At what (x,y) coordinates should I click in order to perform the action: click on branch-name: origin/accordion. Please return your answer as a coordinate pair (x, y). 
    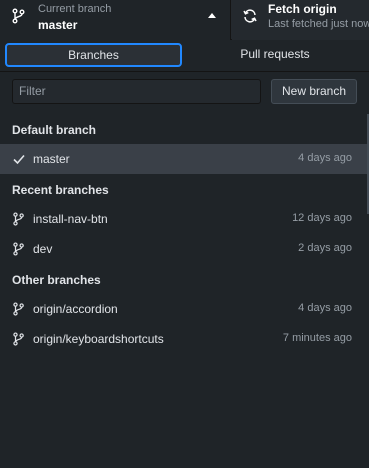
    Looking at the image, I should click on (75, 309).